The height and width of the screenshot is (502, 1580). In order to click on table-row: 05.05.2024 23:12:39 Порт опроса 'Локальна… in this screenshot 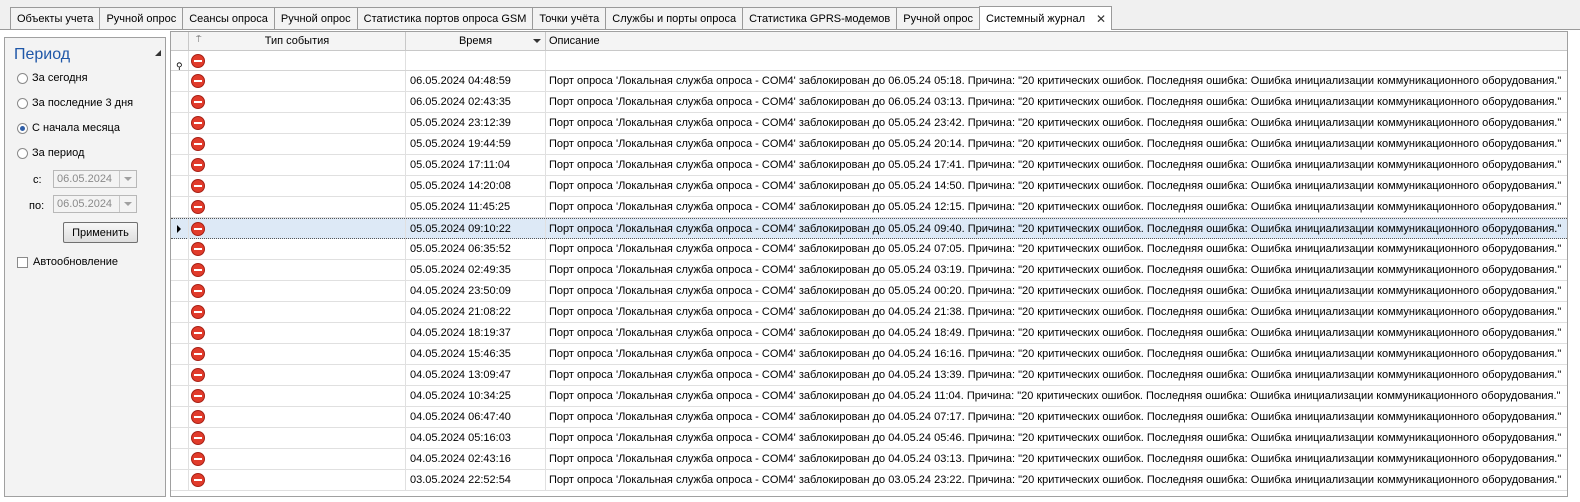, I will do `click(869, 123)`.